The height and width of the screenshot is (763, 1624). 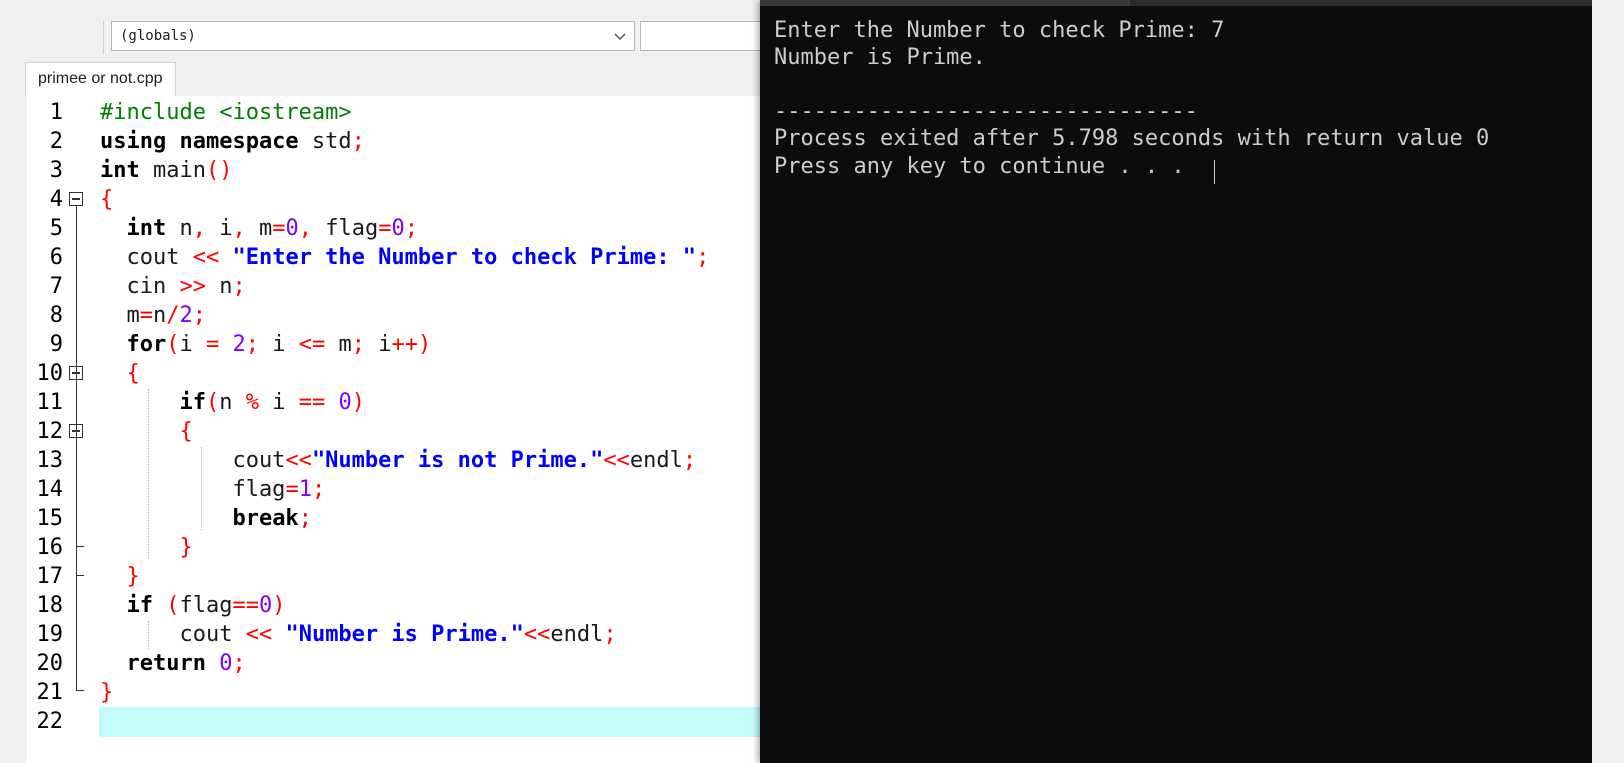 I want to click on code-text: if (flag==0), so click(x=193, y=605).